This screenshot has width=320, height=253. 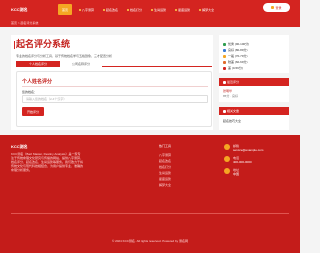 What do you see at coordinates (165, 146) in the screenshot?
I see `footer-tools-title: 热门工具` at bounding box center [165, 146].